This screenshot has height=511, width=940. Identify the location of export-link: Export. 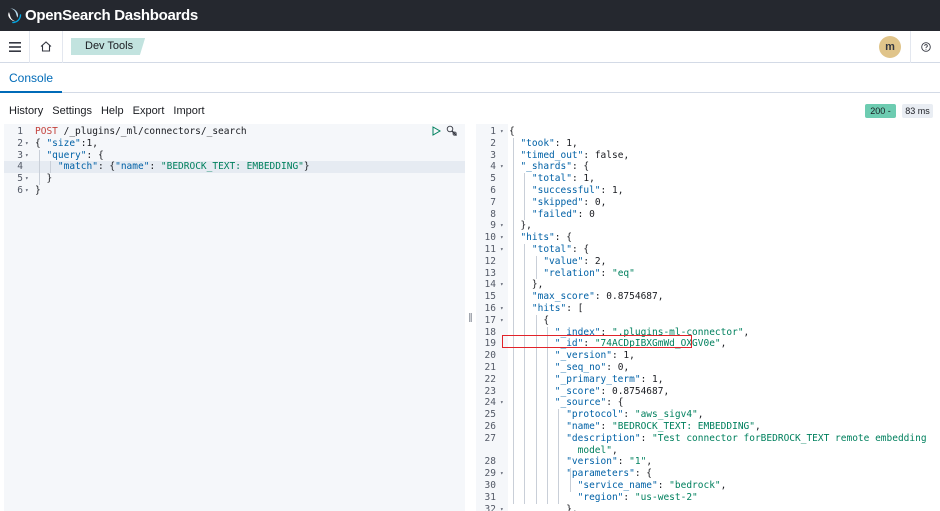
(149, 111).